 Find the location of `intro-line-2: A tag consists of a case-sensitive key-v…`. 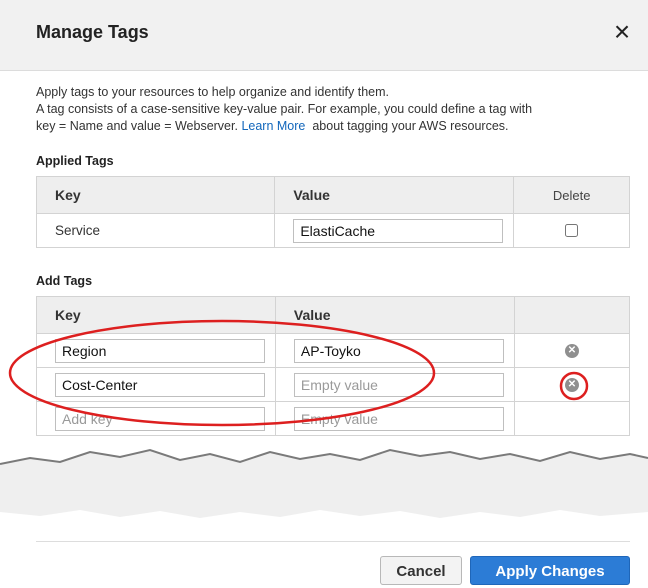

intro-line-2: A tag consists of a case-sensitive key-v… is located at coordinates (284, 109).